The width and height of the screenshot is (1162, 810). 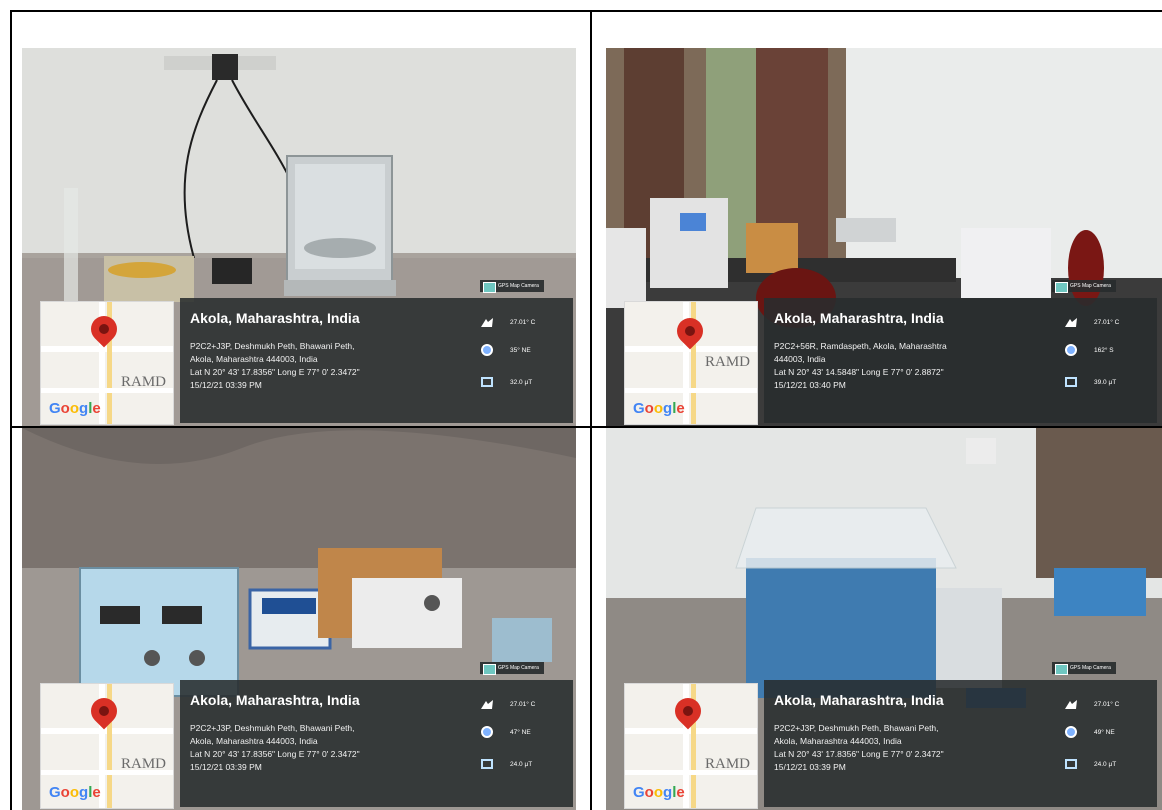 What do you see at coordinates (520, 732) in the screenshot?
I see `wind-value: 47° NE` at bounding box center [520, 732].